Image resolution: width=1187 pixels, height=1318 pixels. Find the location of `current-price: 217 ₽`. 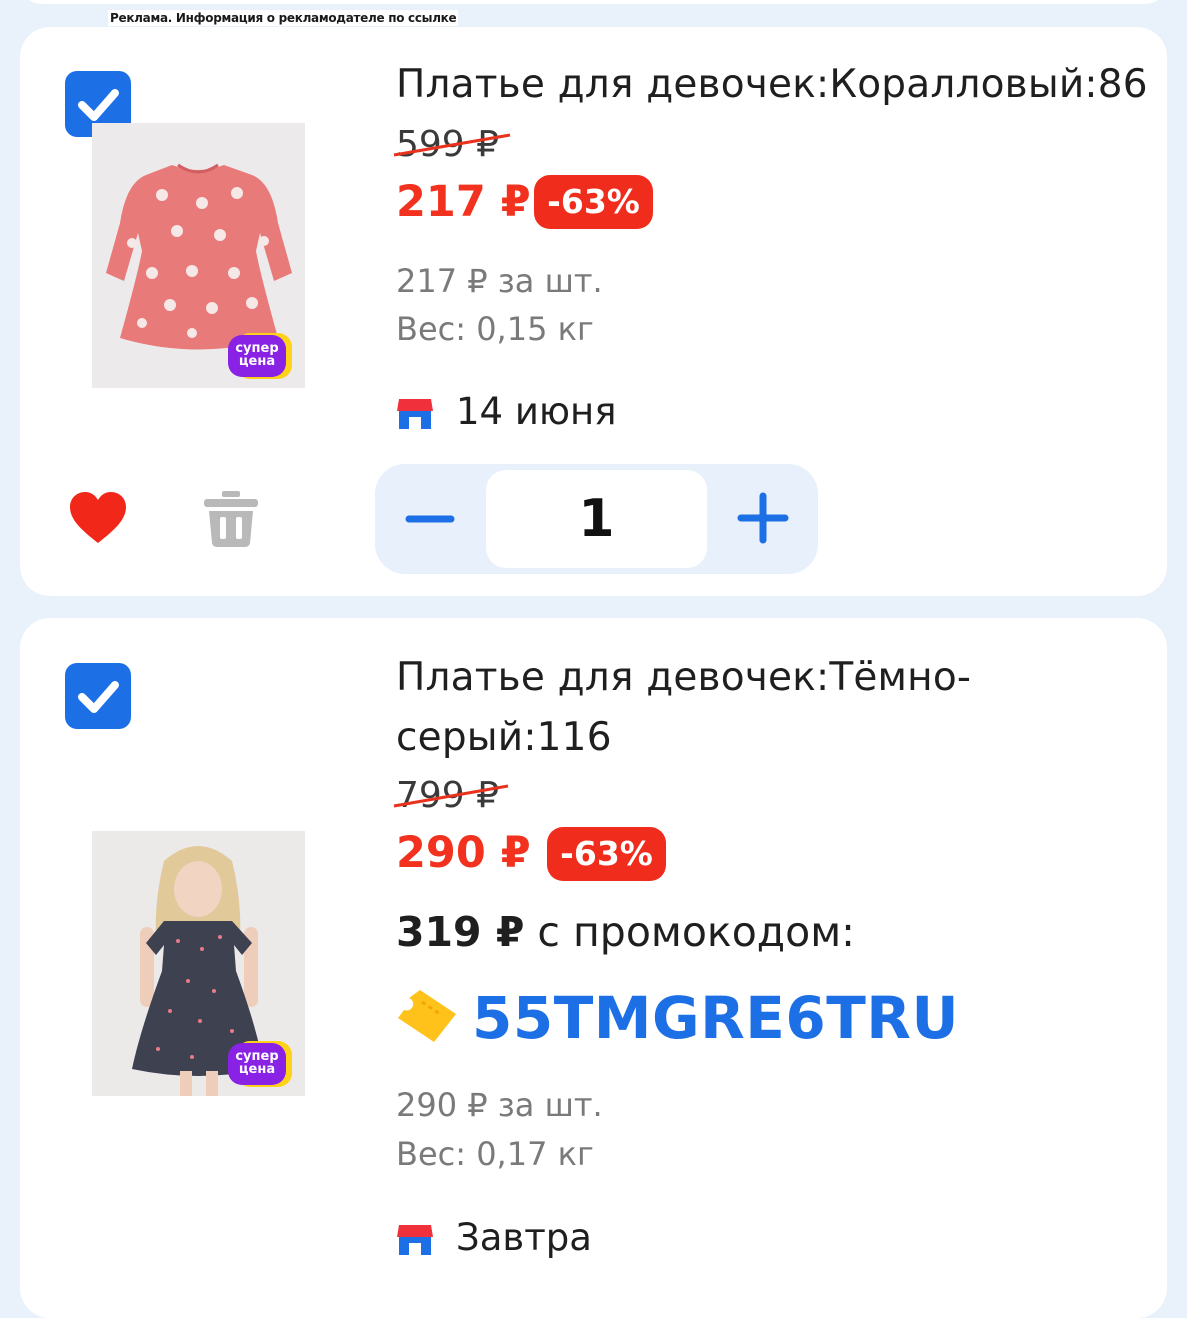

current-price: 217 ₽ is located at coordinates (463, 202).